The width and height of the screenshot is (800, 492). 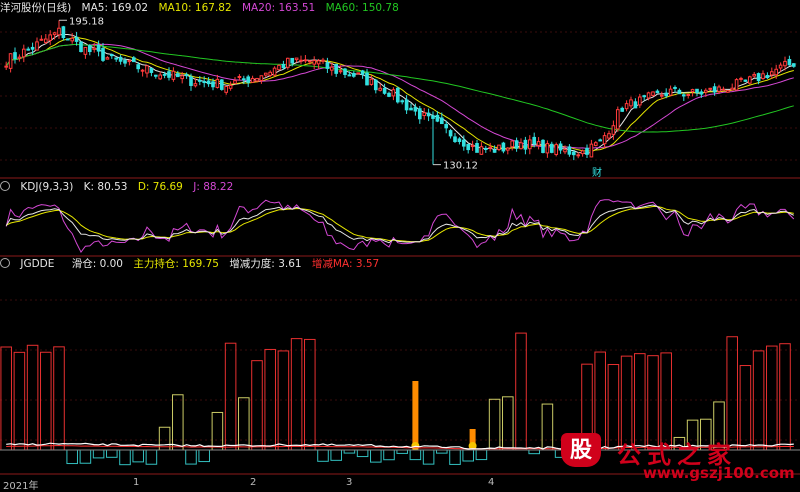 What do you see at coordinates (253, 482) in the screenshot?
I see `x-axis-label: 2` at bounding box center [253, 482].